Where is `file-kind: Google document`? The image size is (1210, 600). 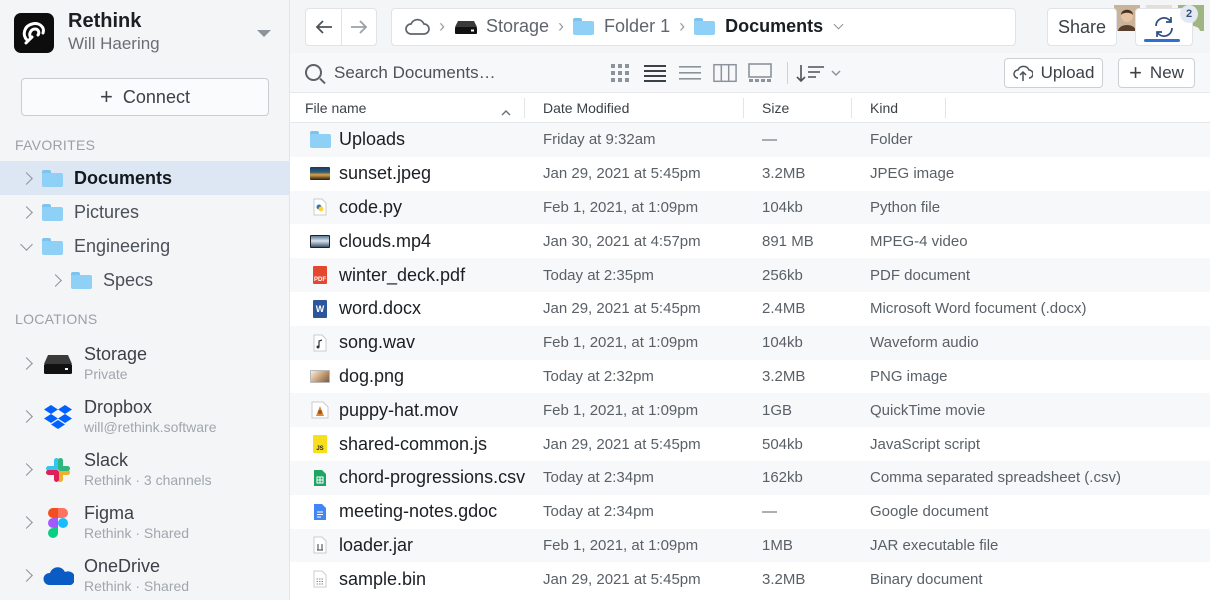 file-kind: Google document is located at coordinates (929, 512).